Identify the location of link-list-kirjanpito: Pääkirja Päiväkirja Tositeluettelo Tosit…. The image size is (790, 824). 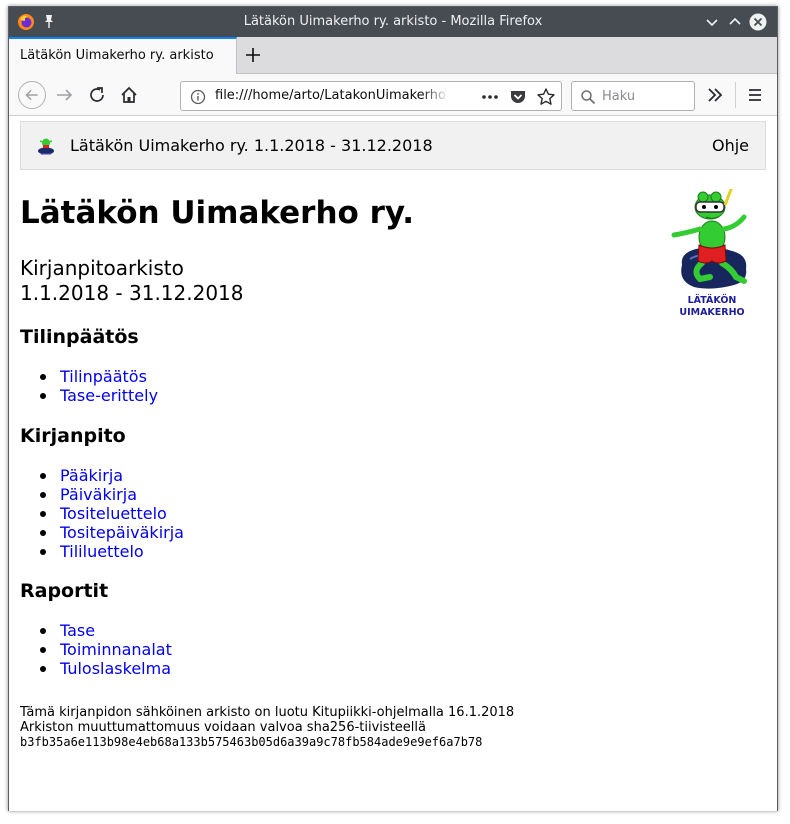
(112, 513).